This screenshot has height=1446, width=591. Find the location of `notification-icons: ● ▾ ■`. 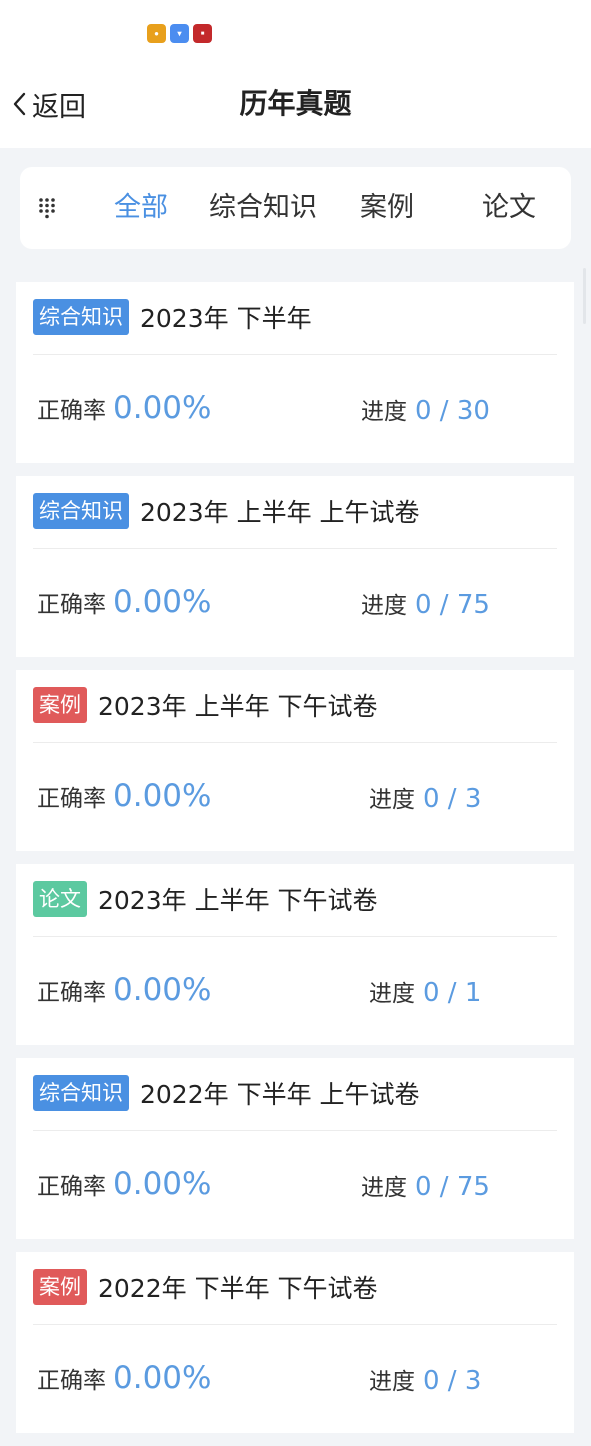

notification-icons: ● ▾ ■ is located at coordinates (179, 33).